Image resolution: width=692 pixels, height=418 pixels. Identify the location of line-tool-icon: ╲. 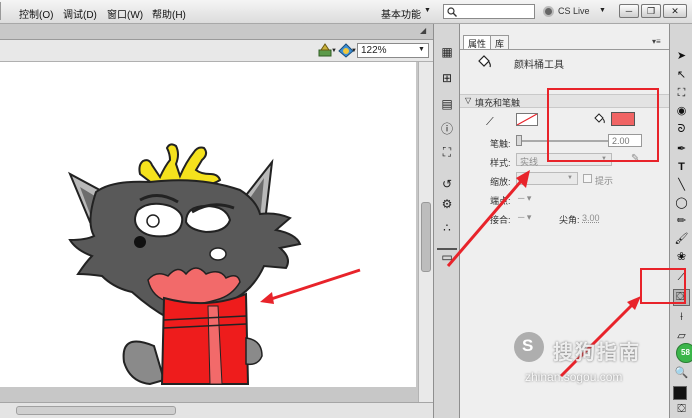
(681, 185).